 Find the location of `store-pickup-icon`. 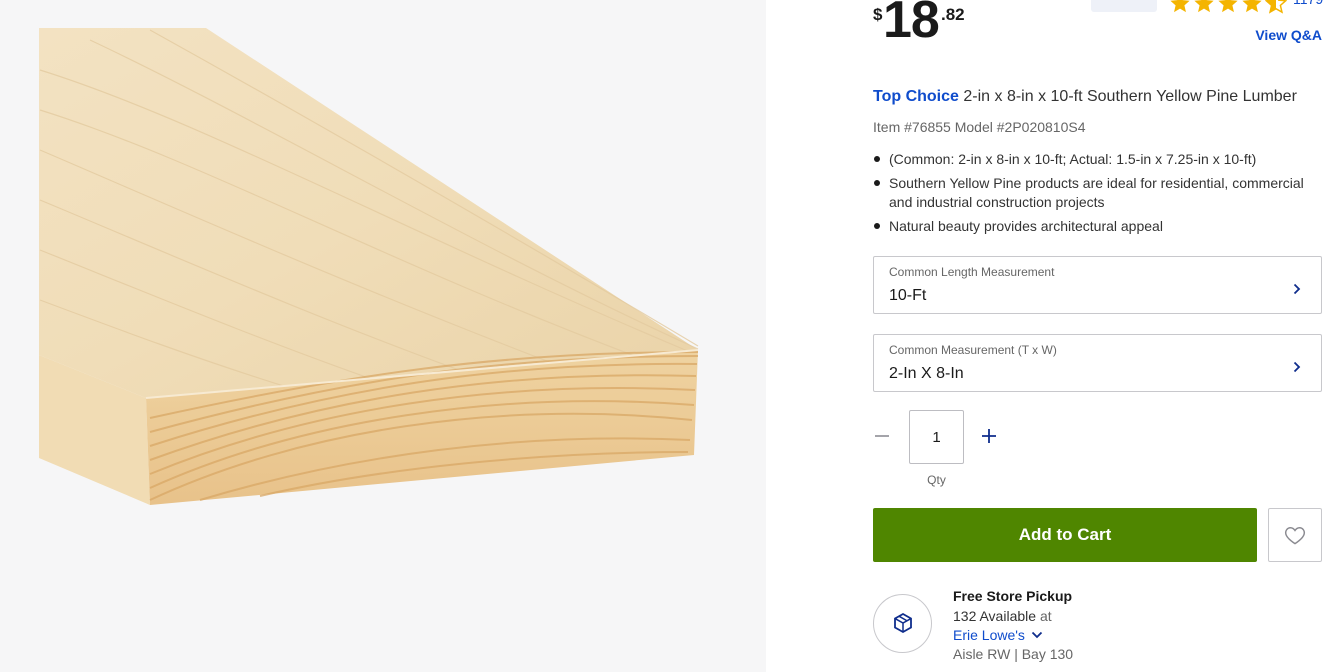

store-pickup-icon is located at coordinates (903, 623).